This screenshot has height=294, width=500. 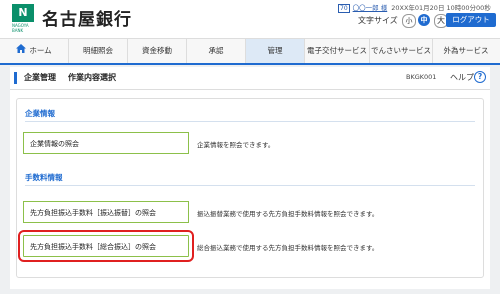 I want to click on nav-item-home: ホーム, so click(x=34, y=51).